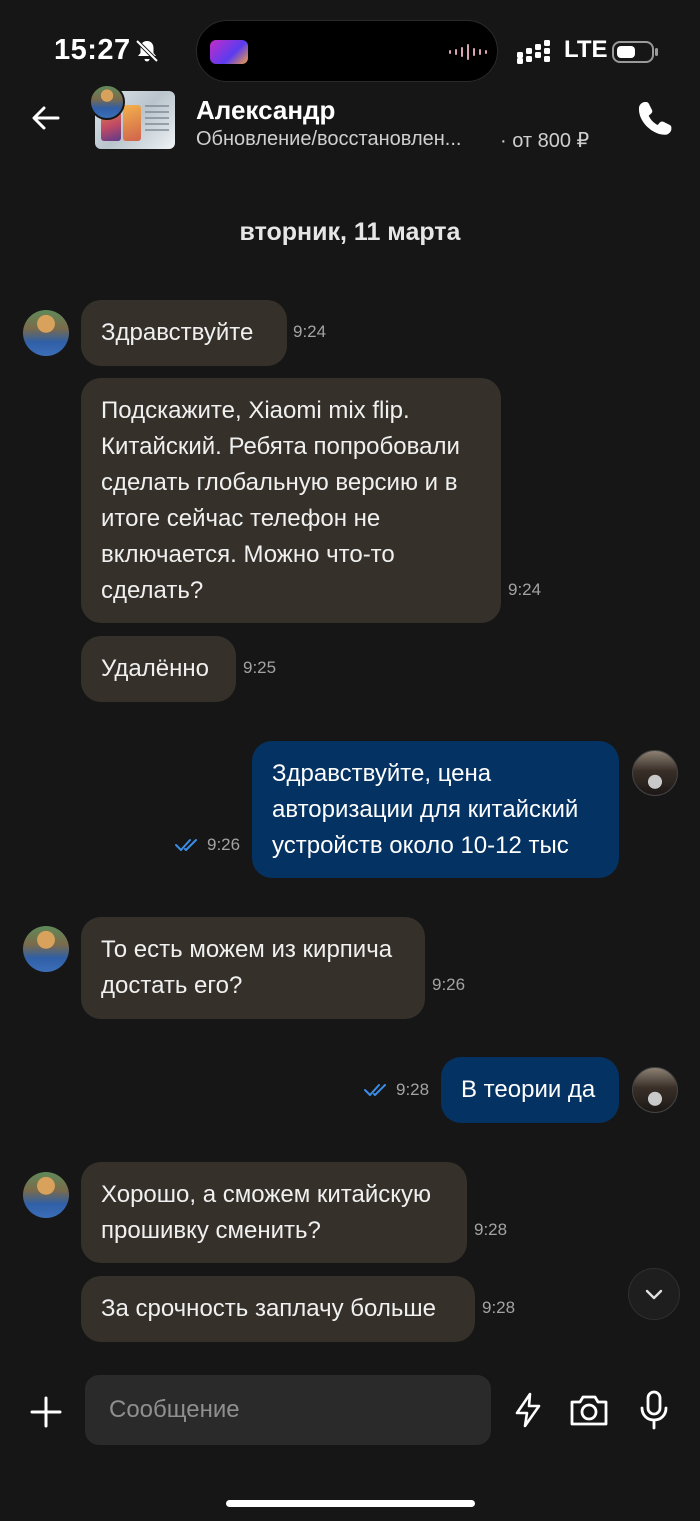 Image resolution: width=700 pixels, height=1521 pixels. Describe the element at coordinates (92, 50) in the screenshot. I see `status-time: 15:27` at that location.